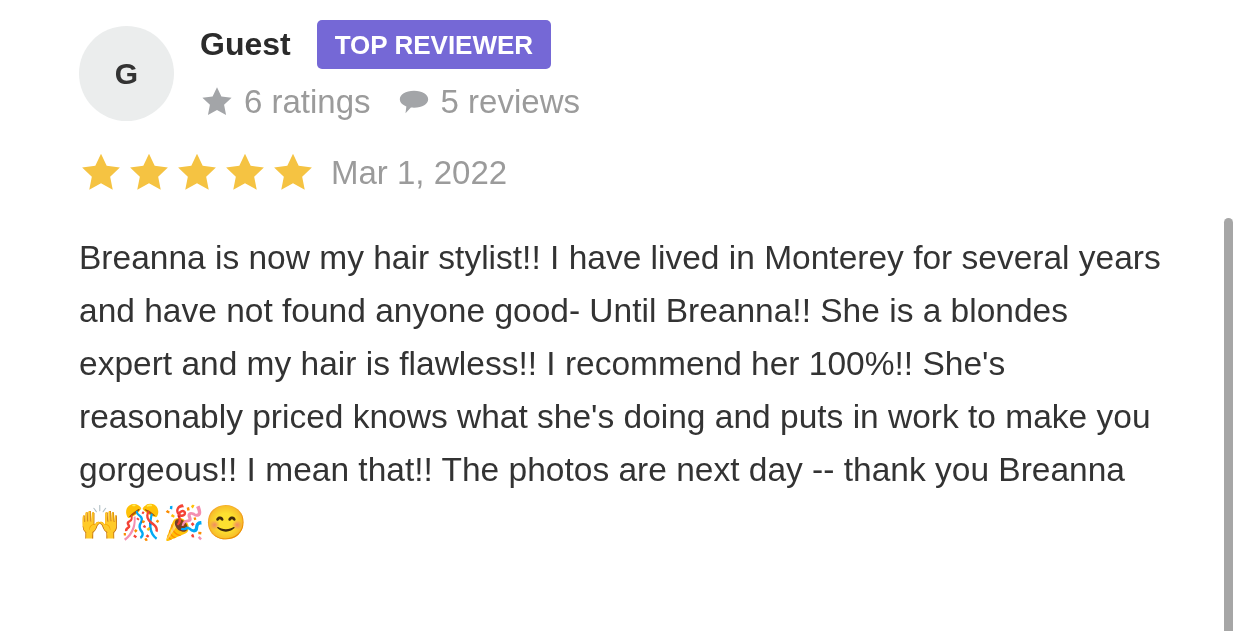 This screenshot has width=1242, height=631. I want to click on scrollbar, so click(1228, 424).